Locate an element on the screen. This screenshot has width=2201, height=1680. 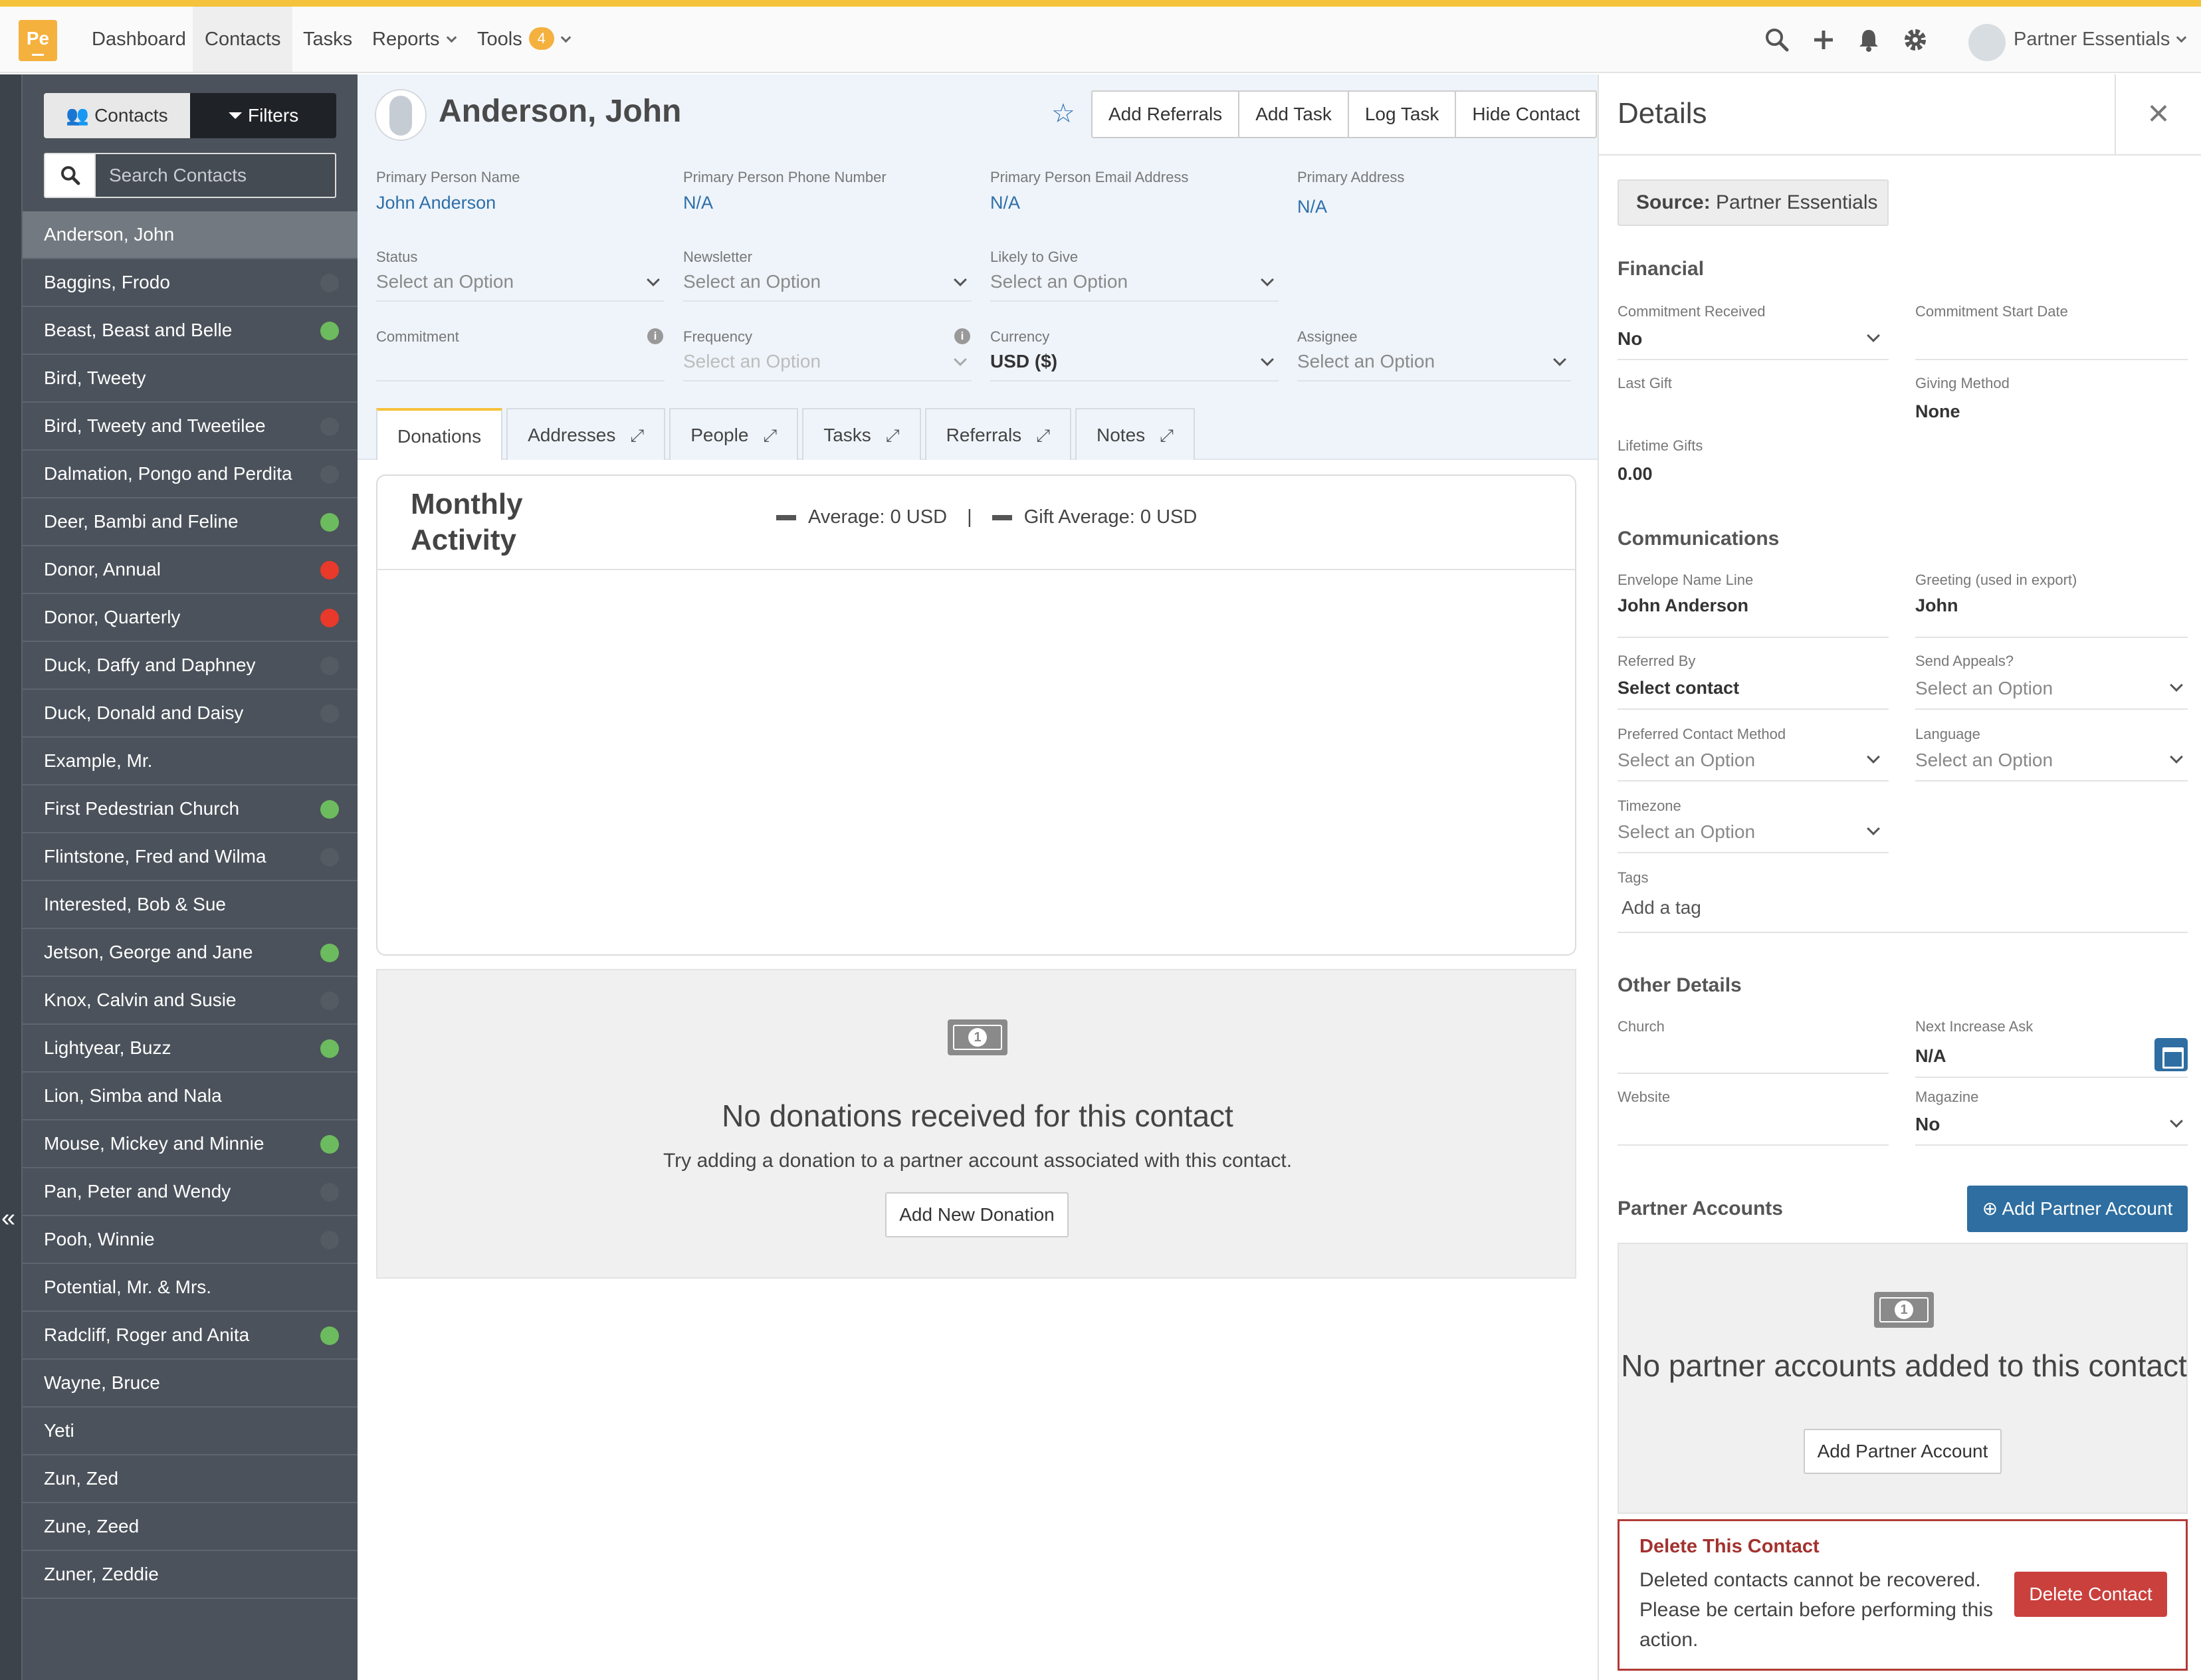
contact-list-item: Pan, Peter and Wendy is located at coordinates (190, 1192).